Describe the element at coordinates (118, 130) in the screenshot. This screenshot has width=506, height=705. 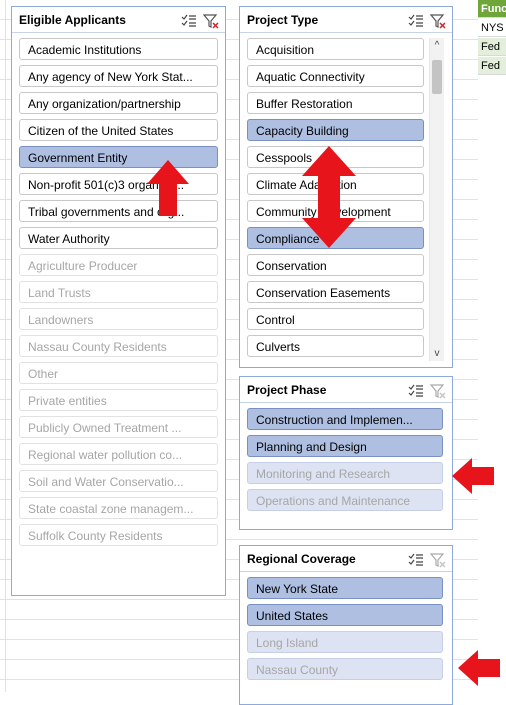
I see `slicer-item: Citizen of the United States` at that location.